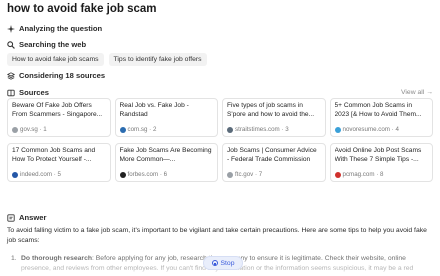 This screenshot has width=440, height=276. Describe the element at coordinates (142, 129) in the screenshot. I see `source-card-meta: com.sg · 2` at that location.